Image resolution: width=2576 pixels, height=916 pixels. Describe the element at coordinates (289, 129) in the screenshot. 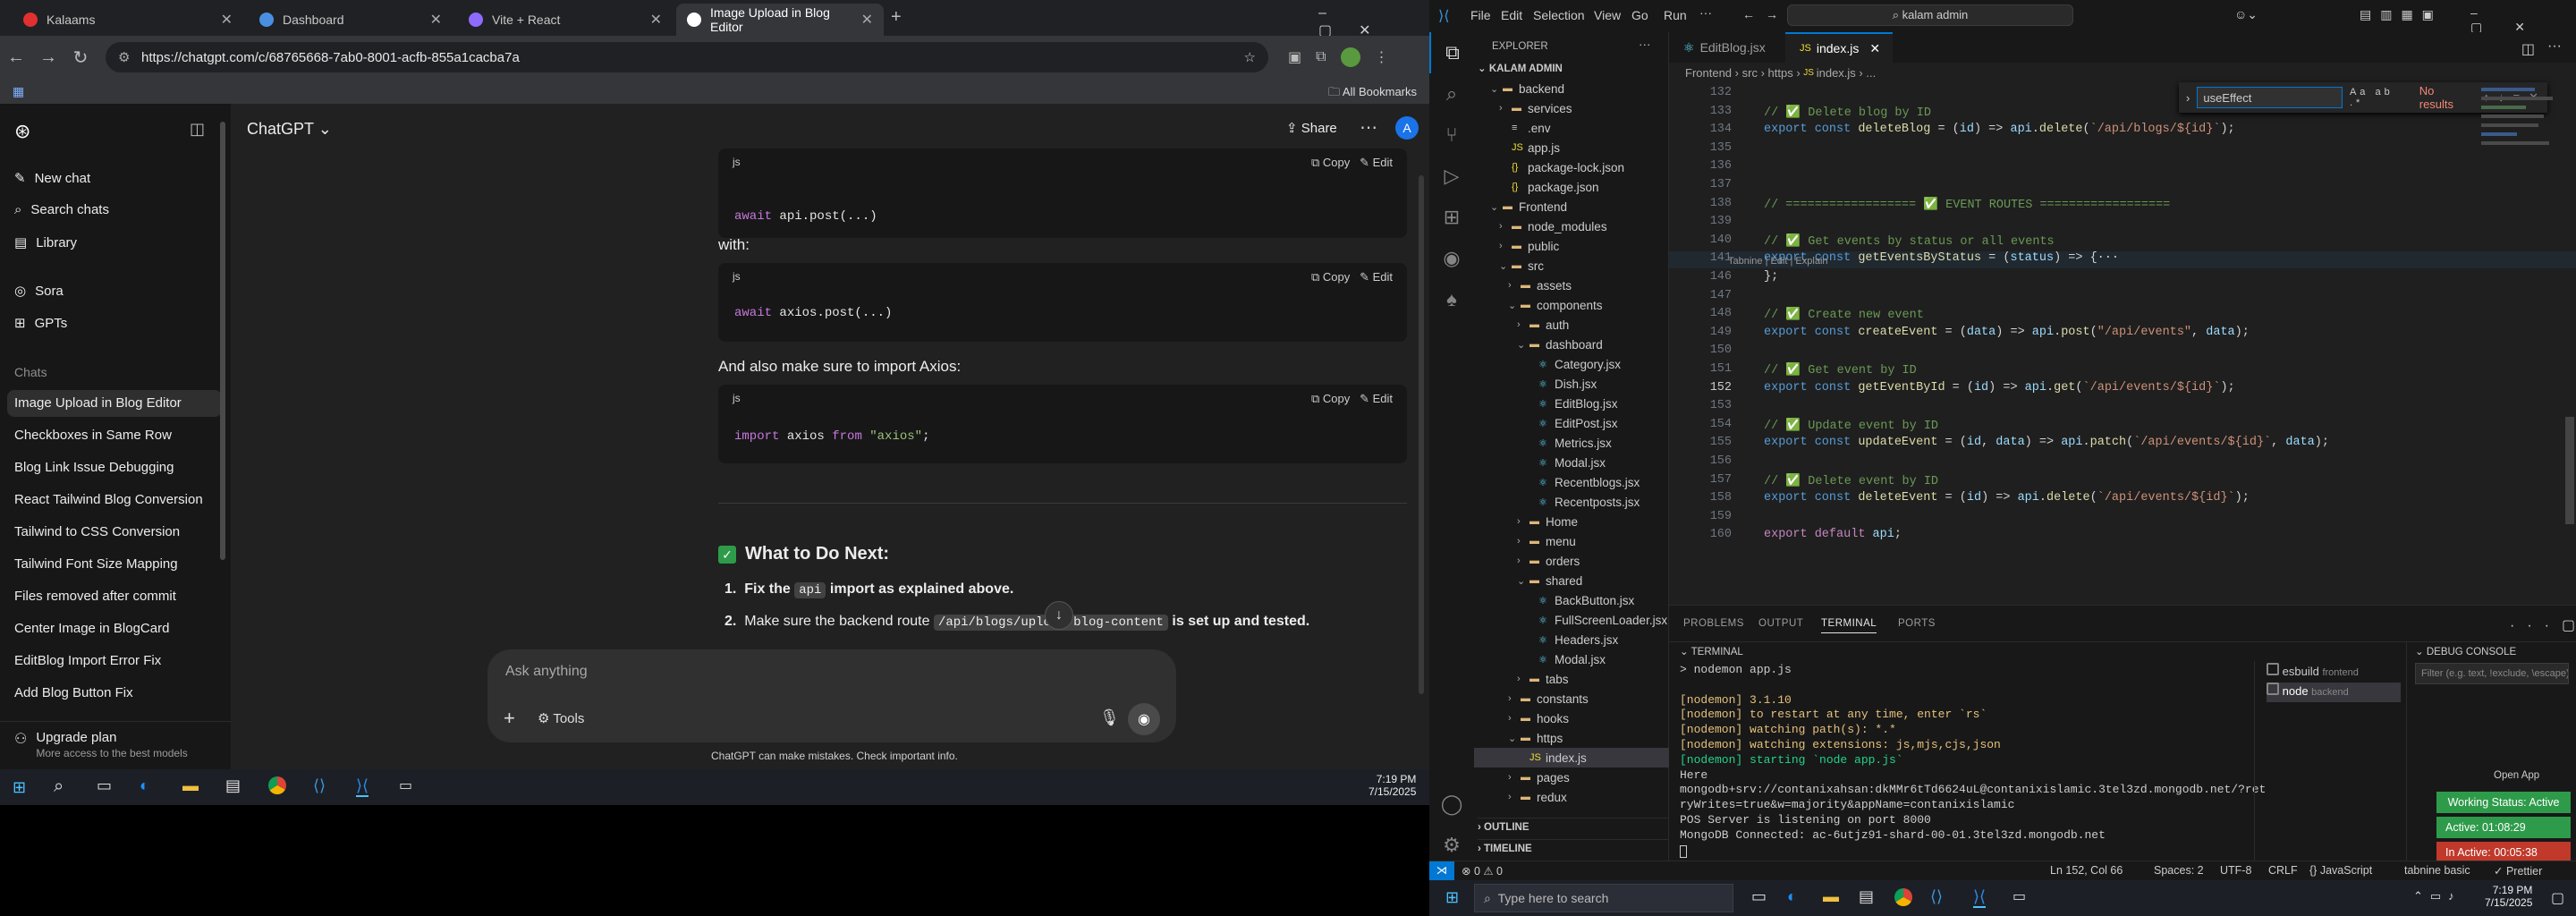

I see `model-selector: ChatGPT ⌄` at that location.